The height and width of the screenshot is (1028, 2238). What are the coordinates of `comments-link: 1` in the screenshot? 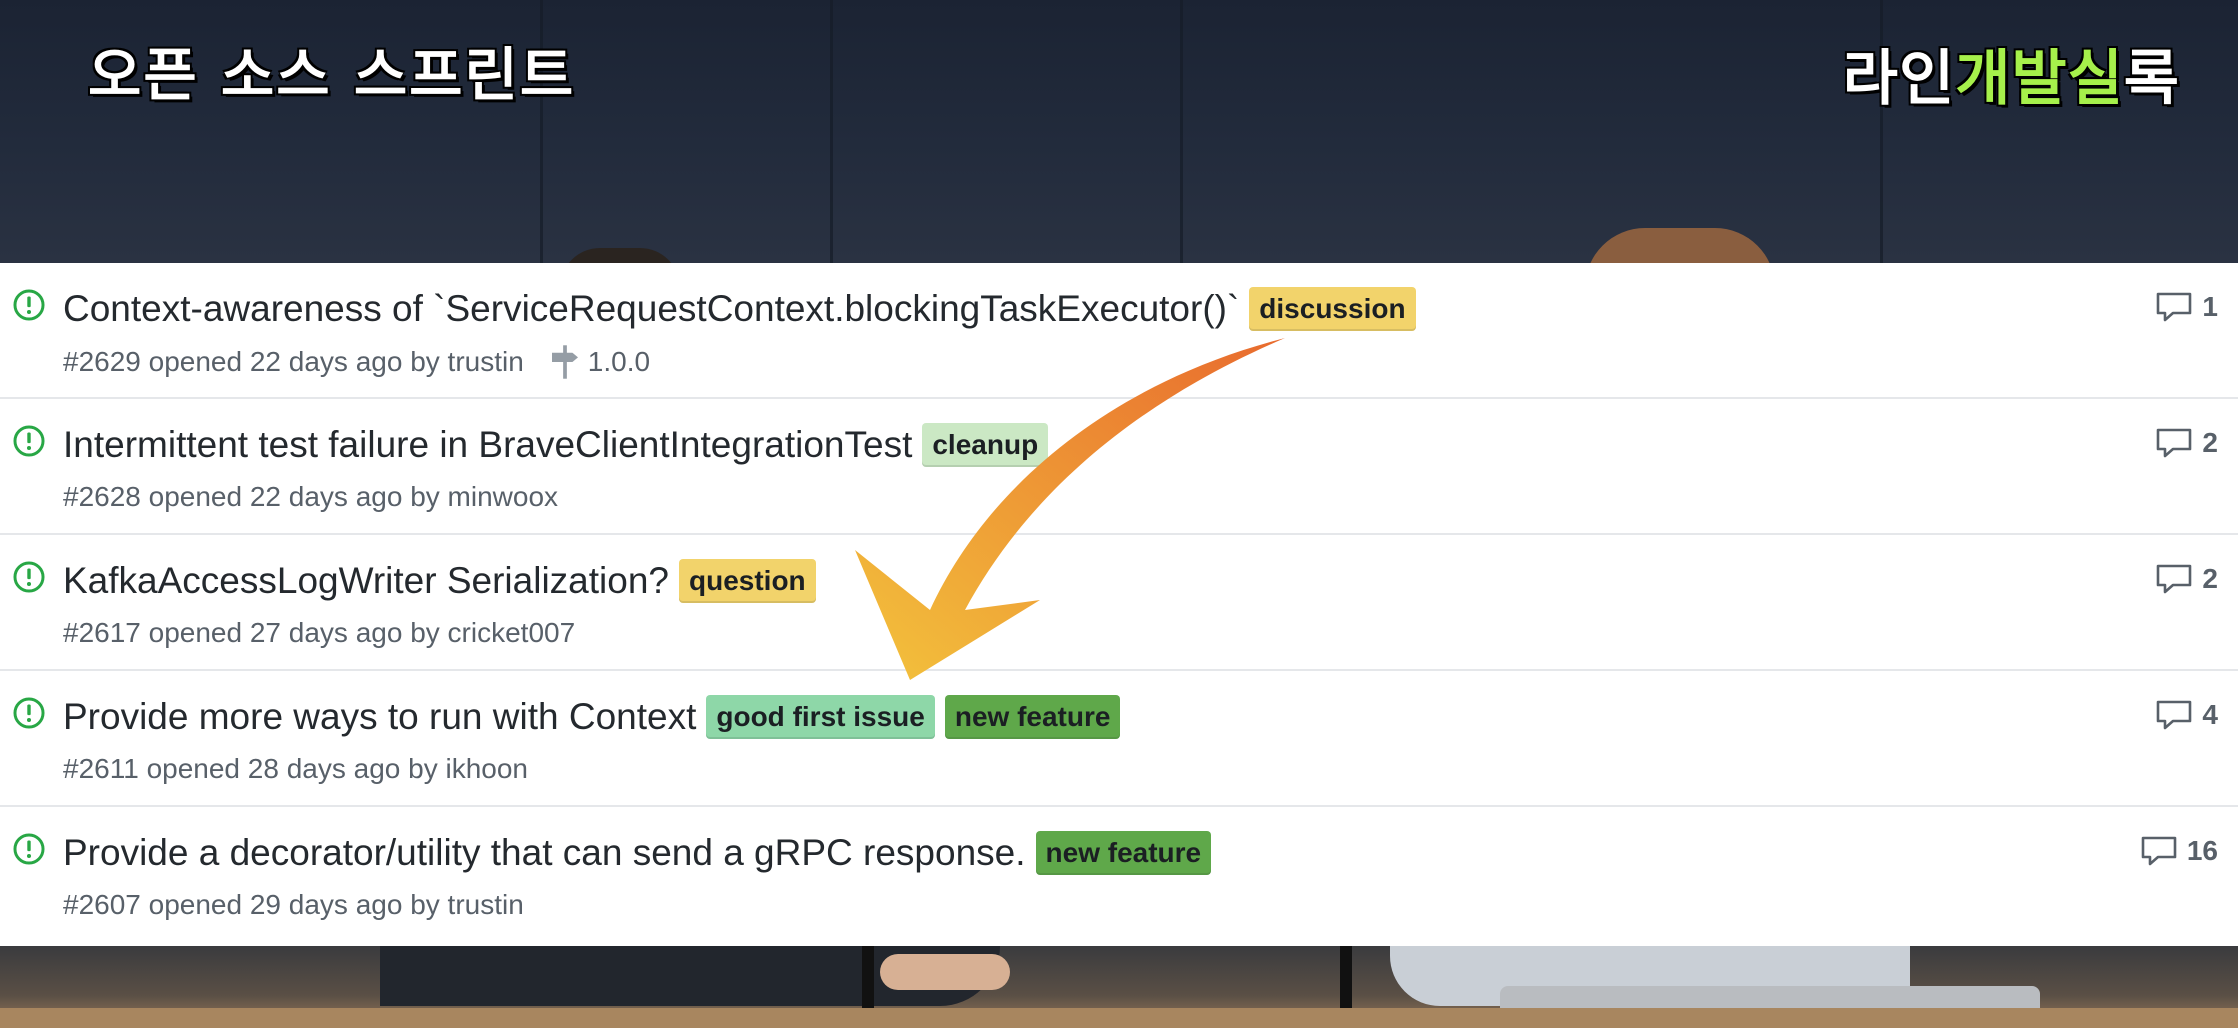 It's located at (2187, 307).